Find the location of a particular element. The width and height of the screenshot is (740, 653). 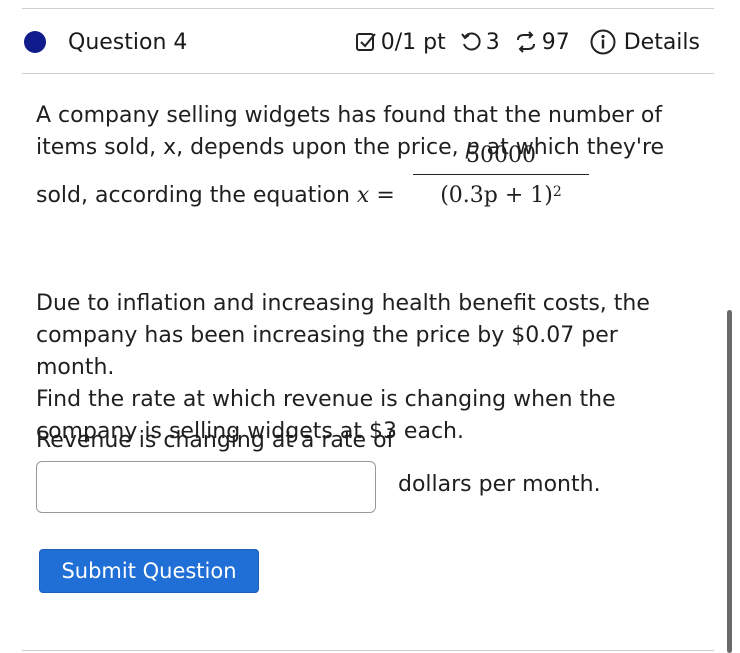

answer-units: dollars per month. is located at coordinates (499, 484).